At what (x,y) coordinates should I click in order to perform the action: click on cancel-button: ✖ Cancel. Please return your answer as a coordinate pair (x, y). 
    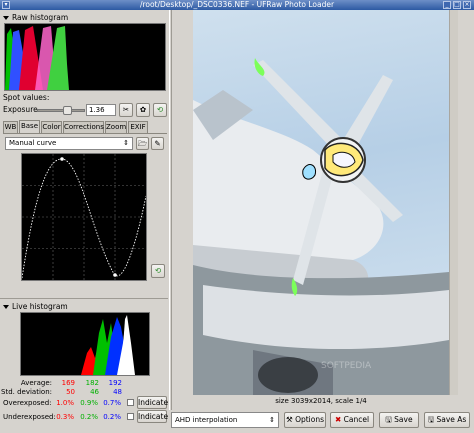
    Looking at the image, I should click on (352, 420).